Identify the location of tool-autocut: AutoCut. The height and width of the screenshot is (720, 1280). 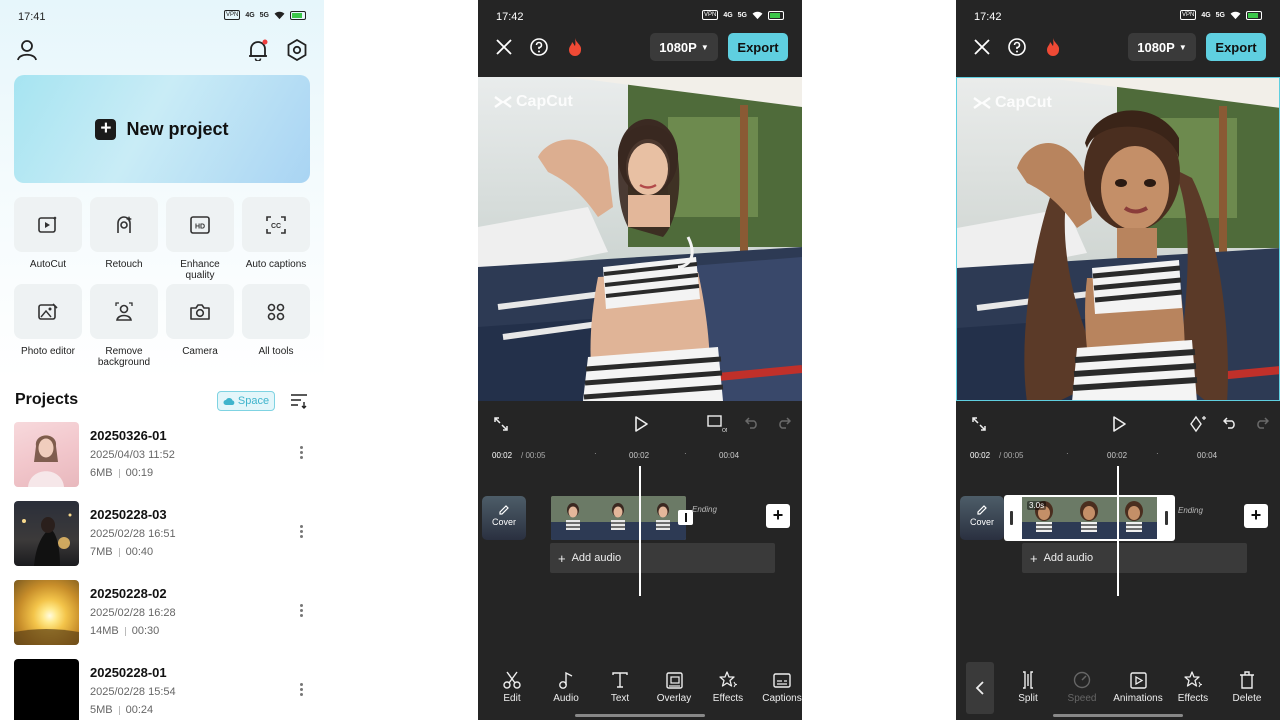
(48, 233).